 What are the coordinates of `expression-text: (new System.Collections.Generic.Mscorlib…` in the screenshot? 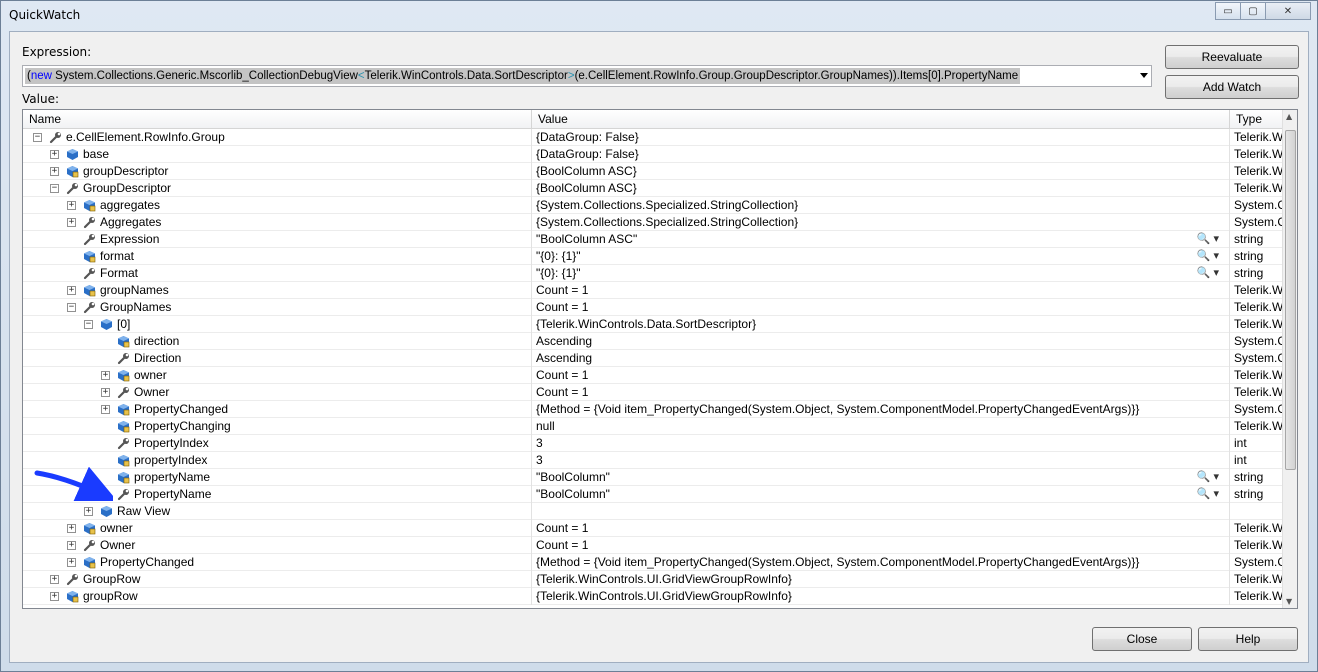 It's located at (523, 76).